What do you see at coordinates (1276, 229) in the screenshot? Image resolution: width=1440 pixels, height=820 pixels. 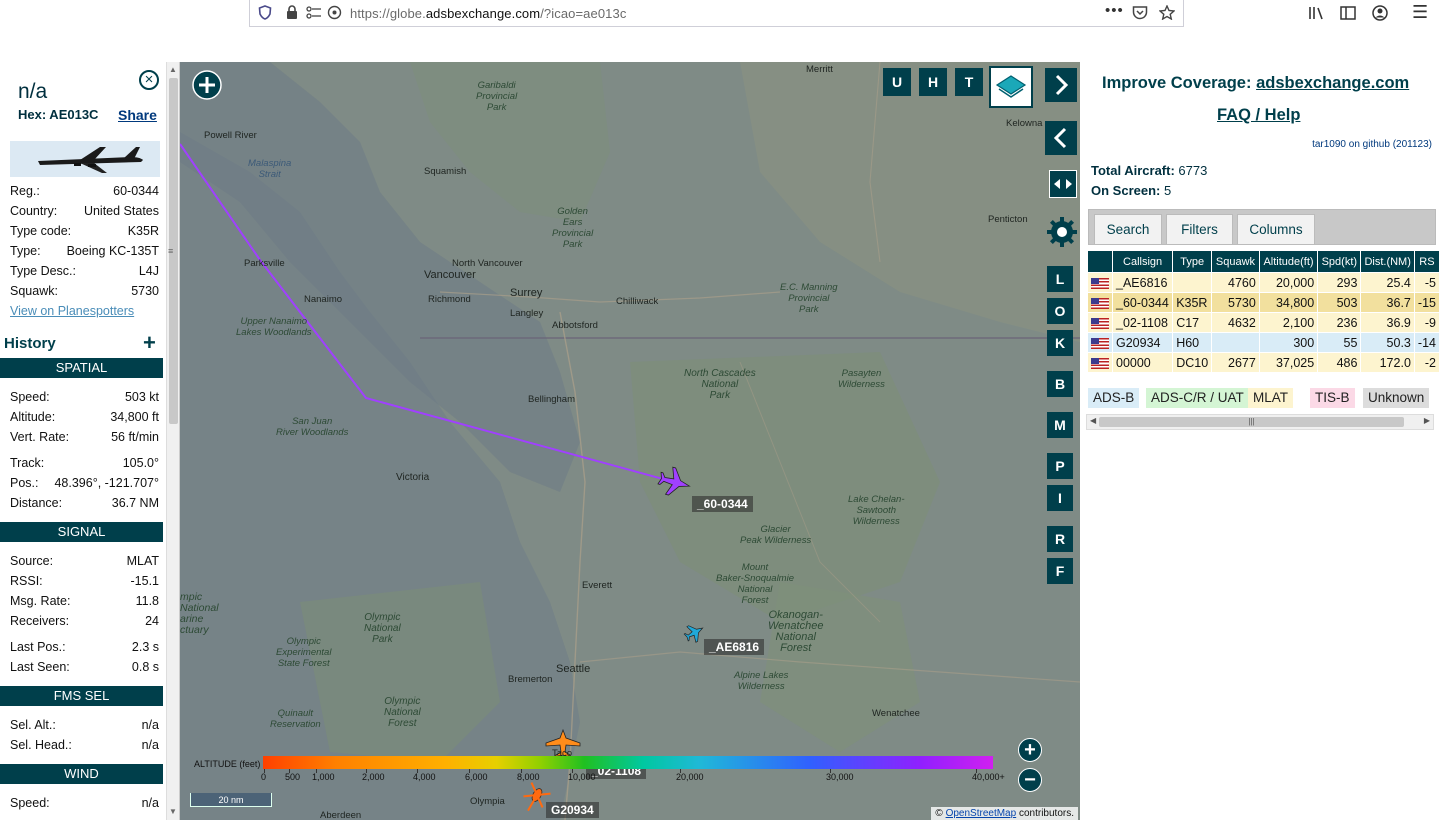 I see `tab-columns: Columns` at bounding box center [1276, 229].